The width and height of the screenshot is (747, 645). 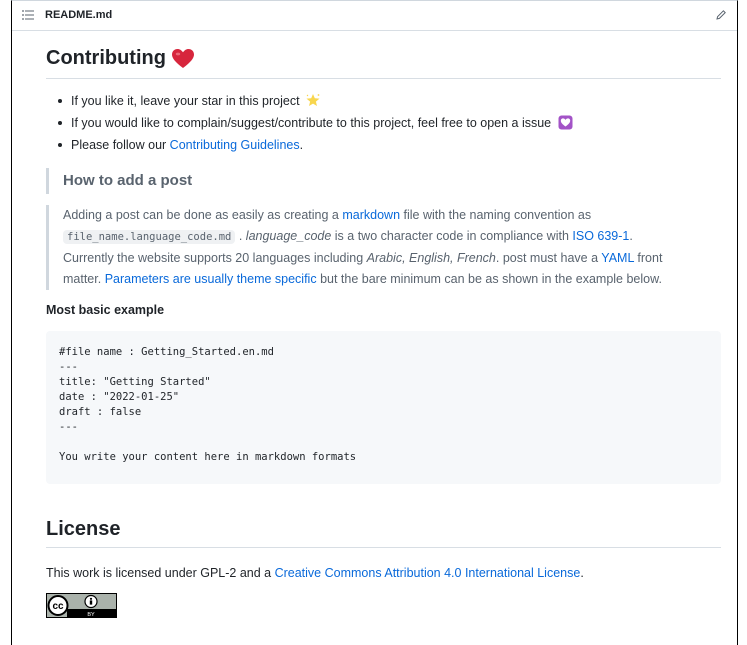 What do you see at coordinates (374, 16) in the screenshot?
I see `file-header: README.md` at bounding box center [374, 16].